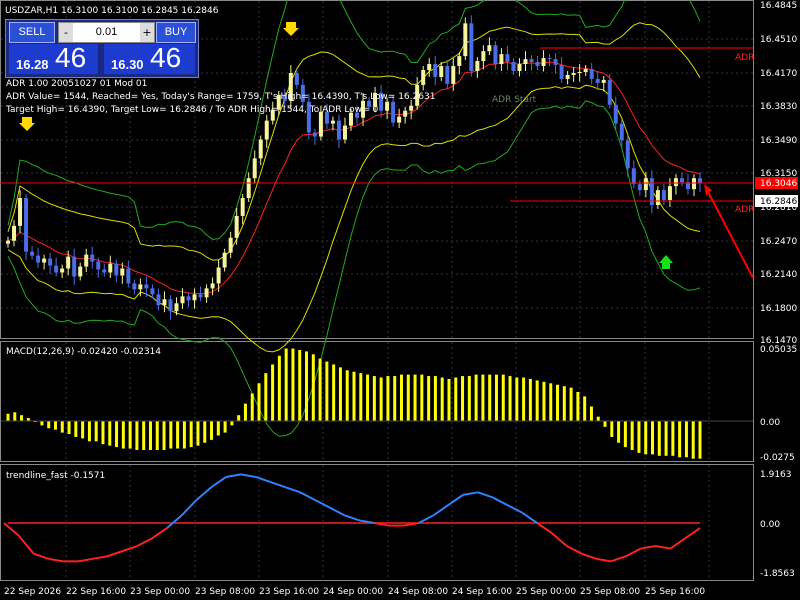 Image resolution: width=800 pixels, height=600 pixels. I want to click on price-axis-tick-4: 16.3490, so click(778, 141).